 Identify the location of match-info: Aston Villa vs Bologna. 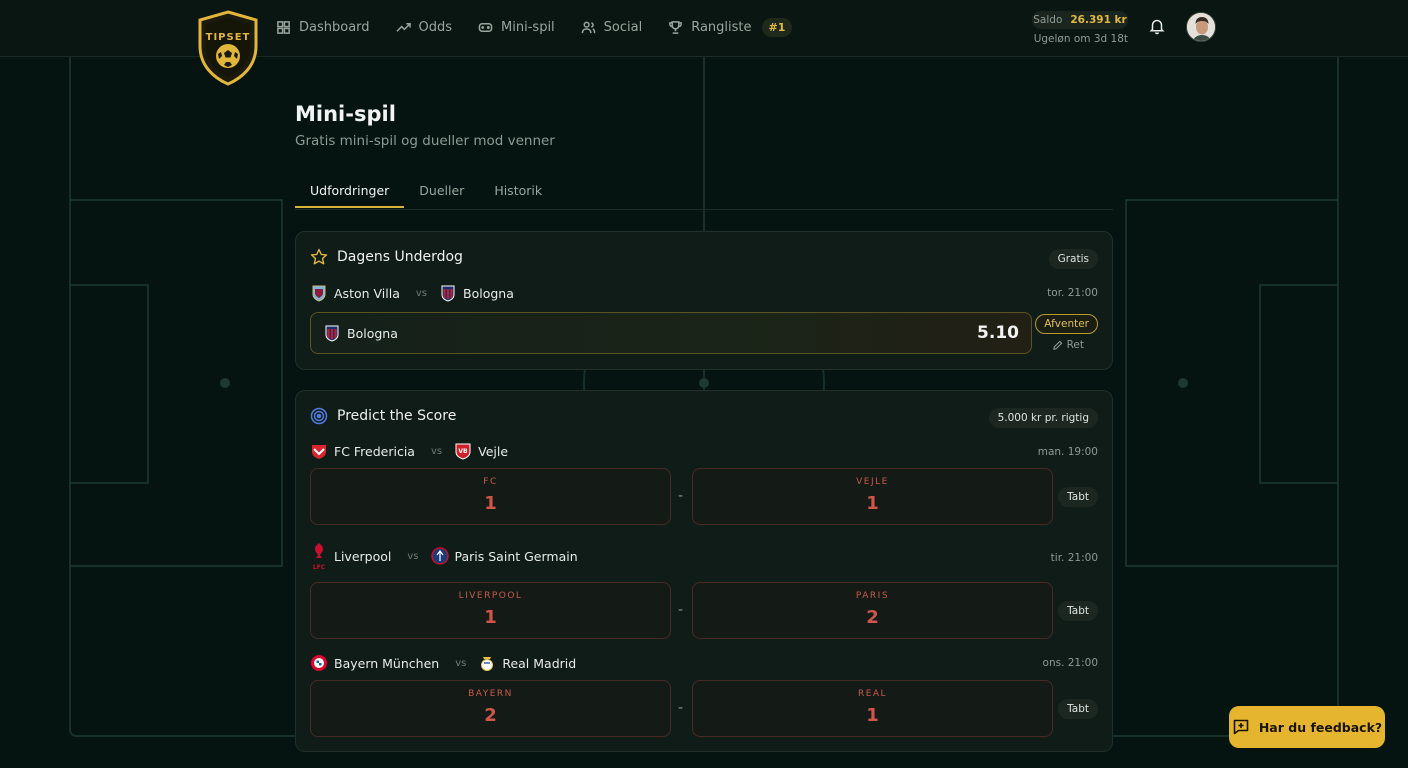
(412, 293).